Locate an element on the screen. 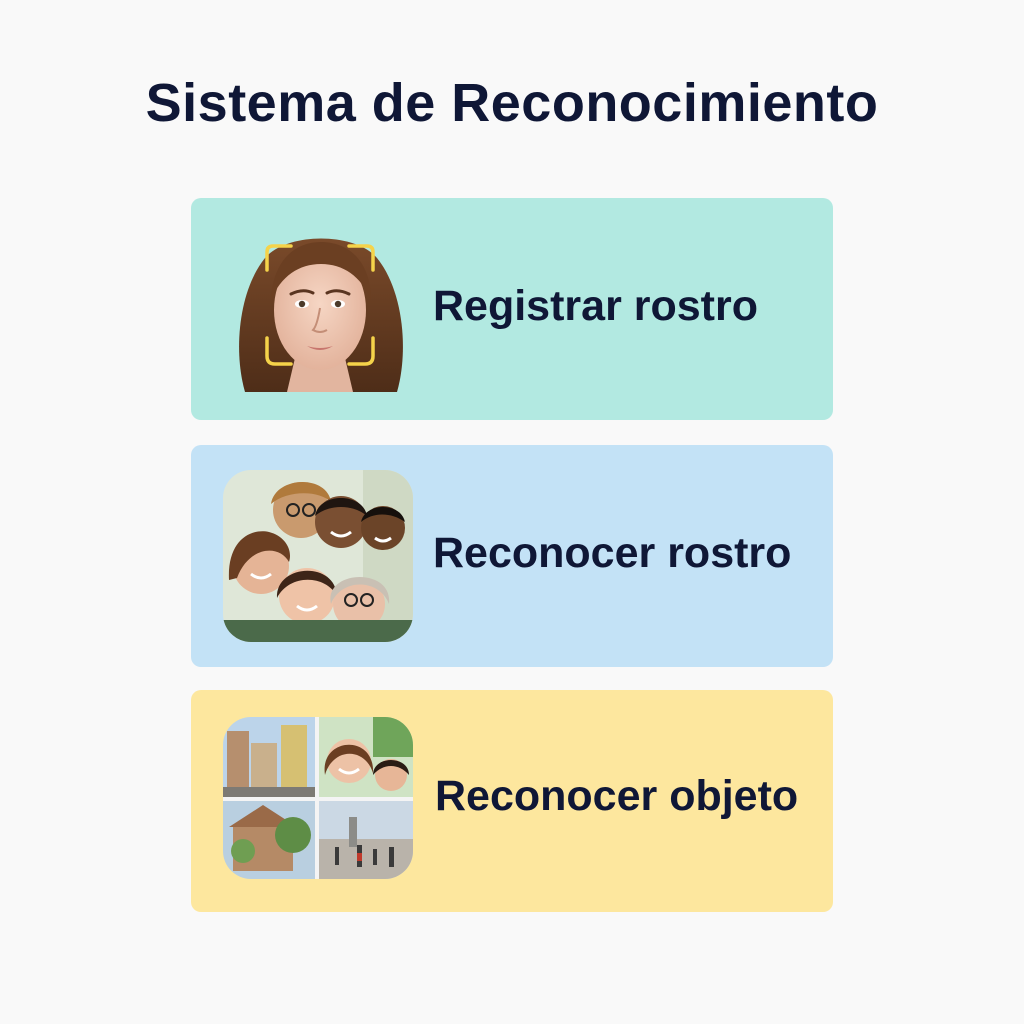 The image size is (1024, 1024). recognize-object-label: Reconocer objeto is located at coordinates (617, 796).